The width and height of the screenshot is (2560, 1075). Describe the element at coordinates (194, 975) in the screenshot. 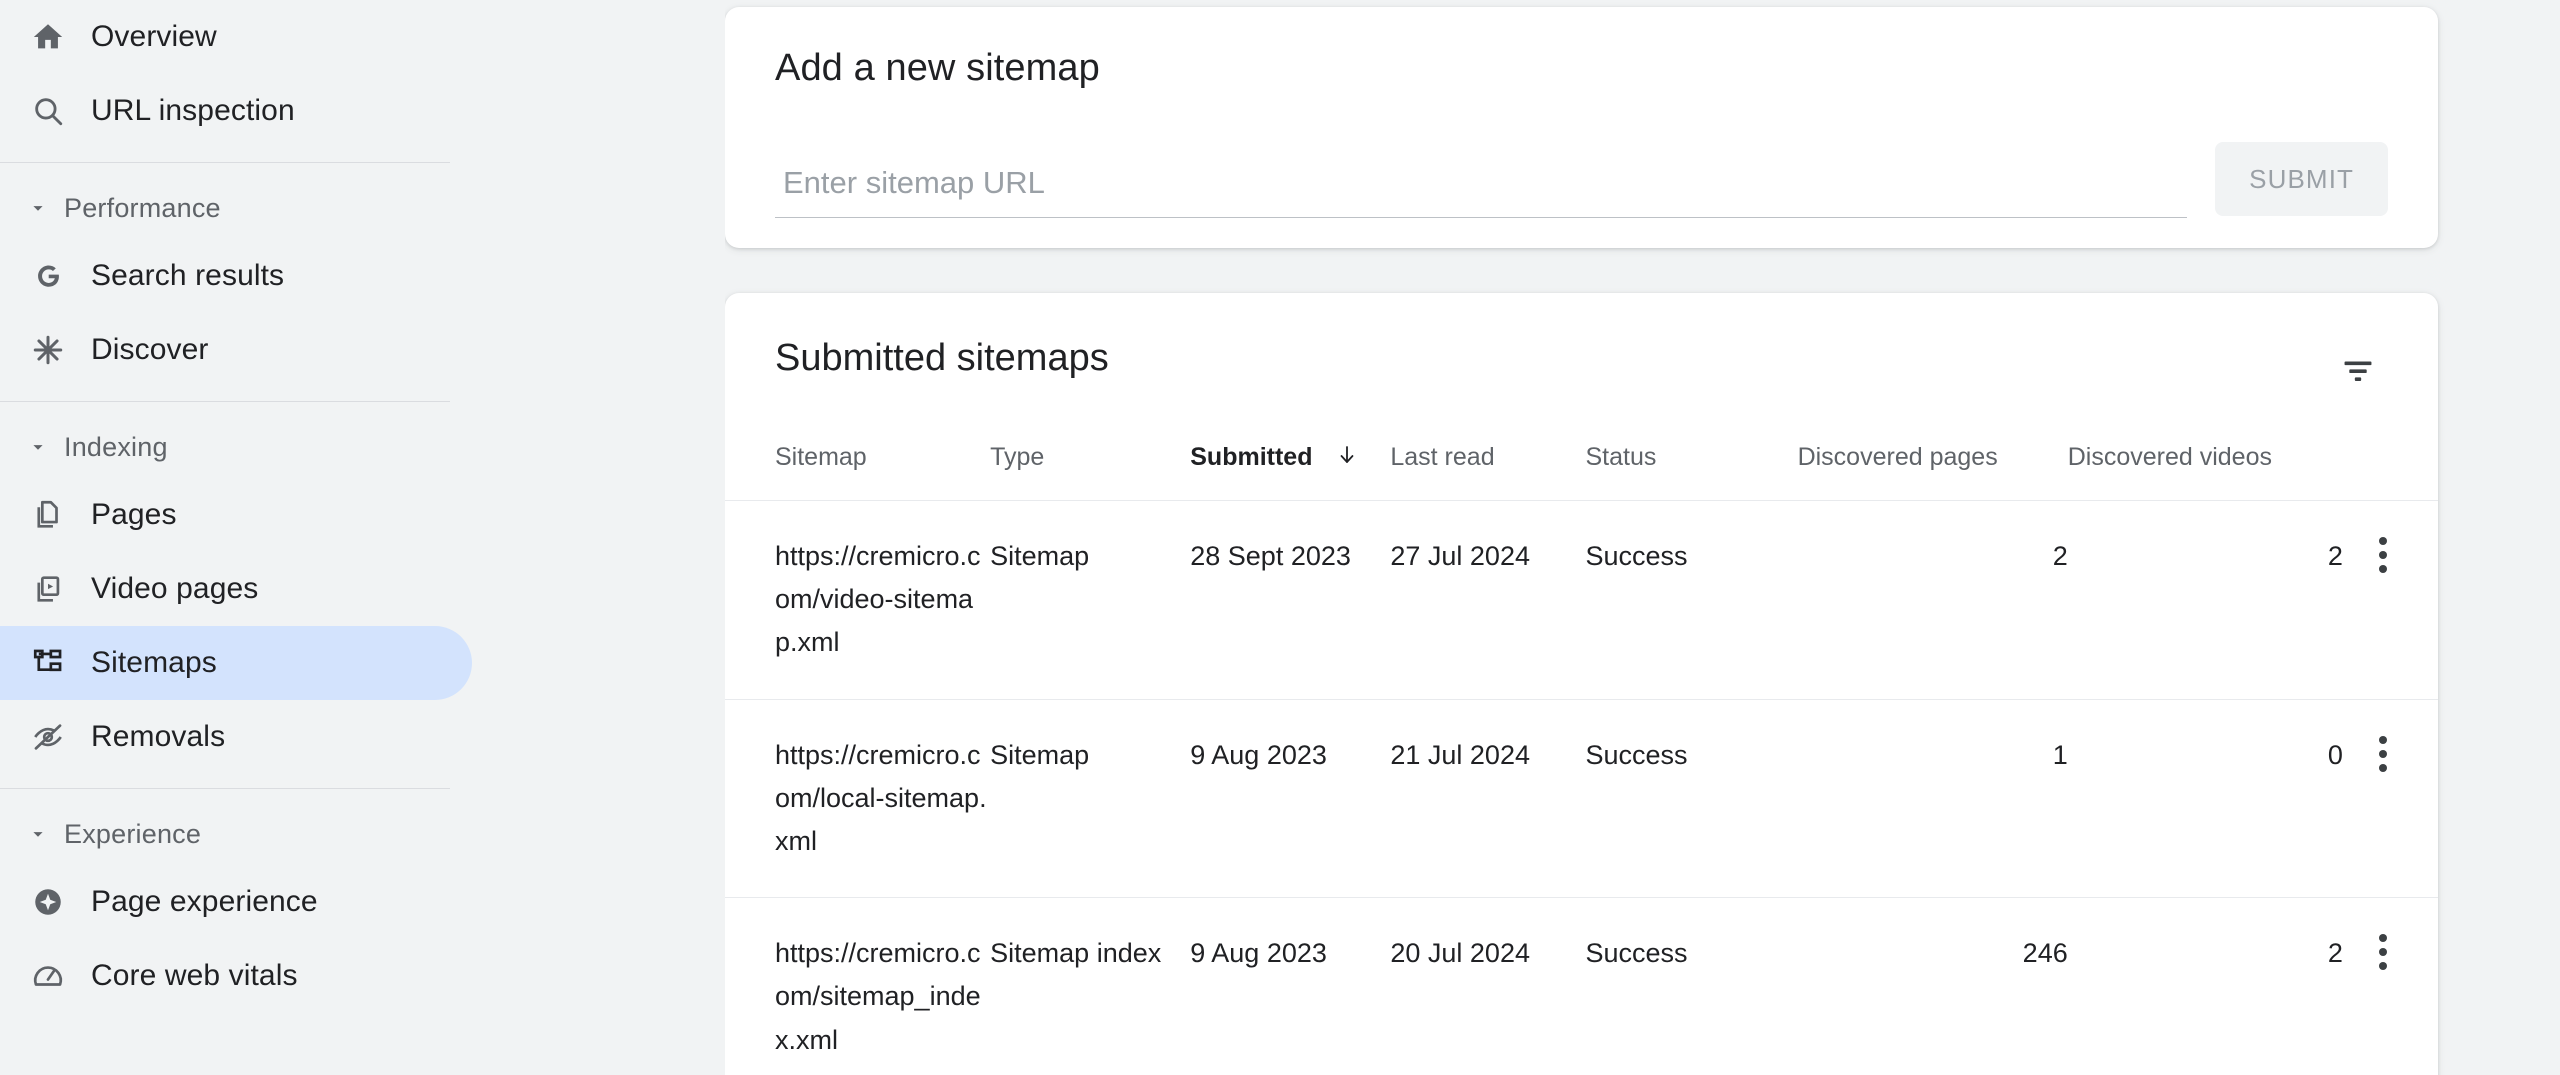

I see `sidebar-item-label: Core web vitals` at that location.